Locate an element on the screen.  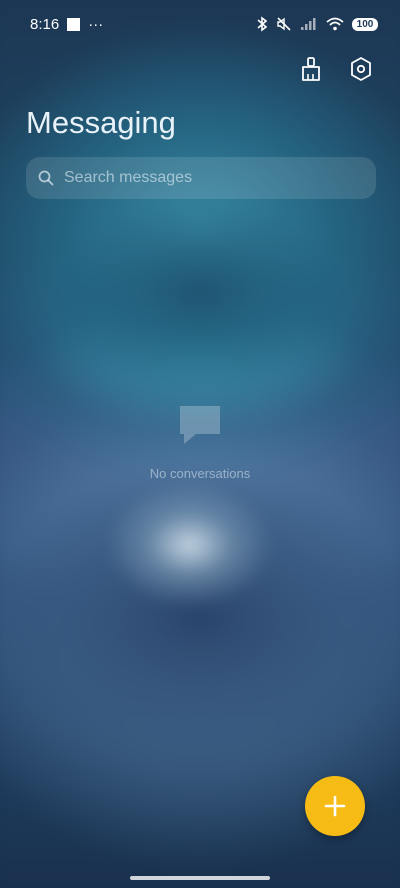
battery-icon: 100 is located at coordinates (365, 24).